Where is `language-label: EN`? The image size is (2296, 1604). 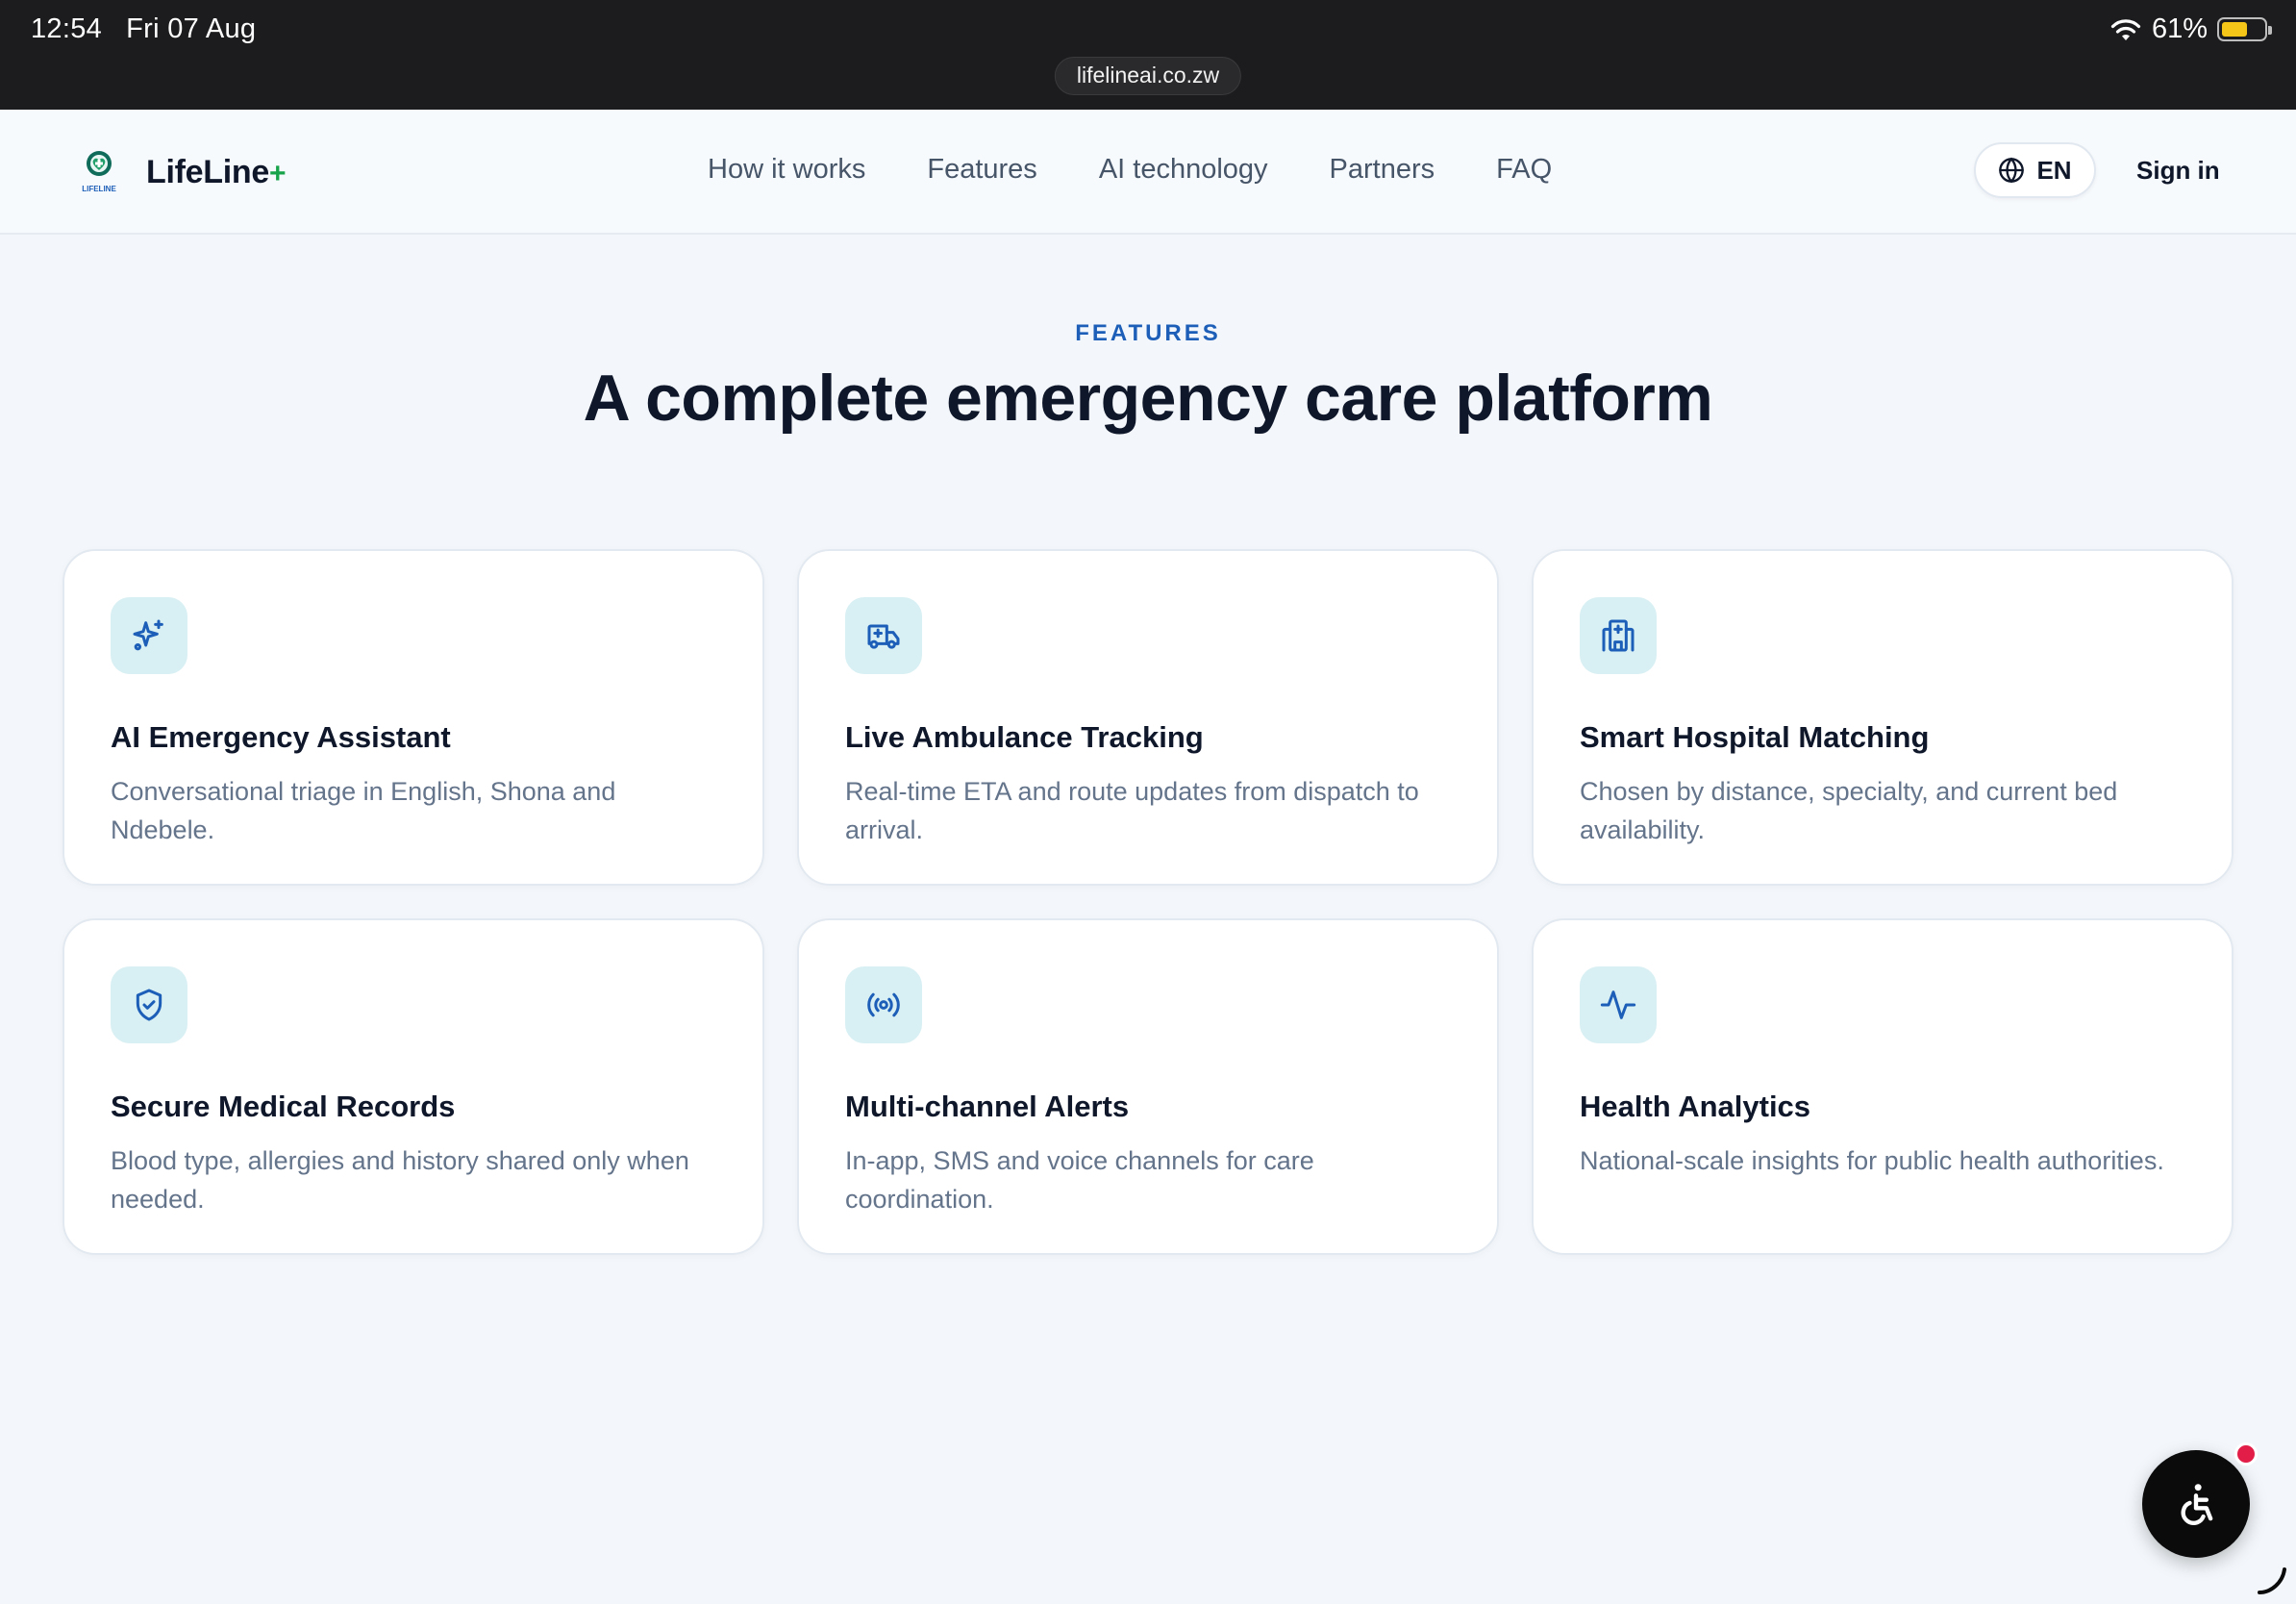 language-label: EN is located at coordinates (2054, 170).